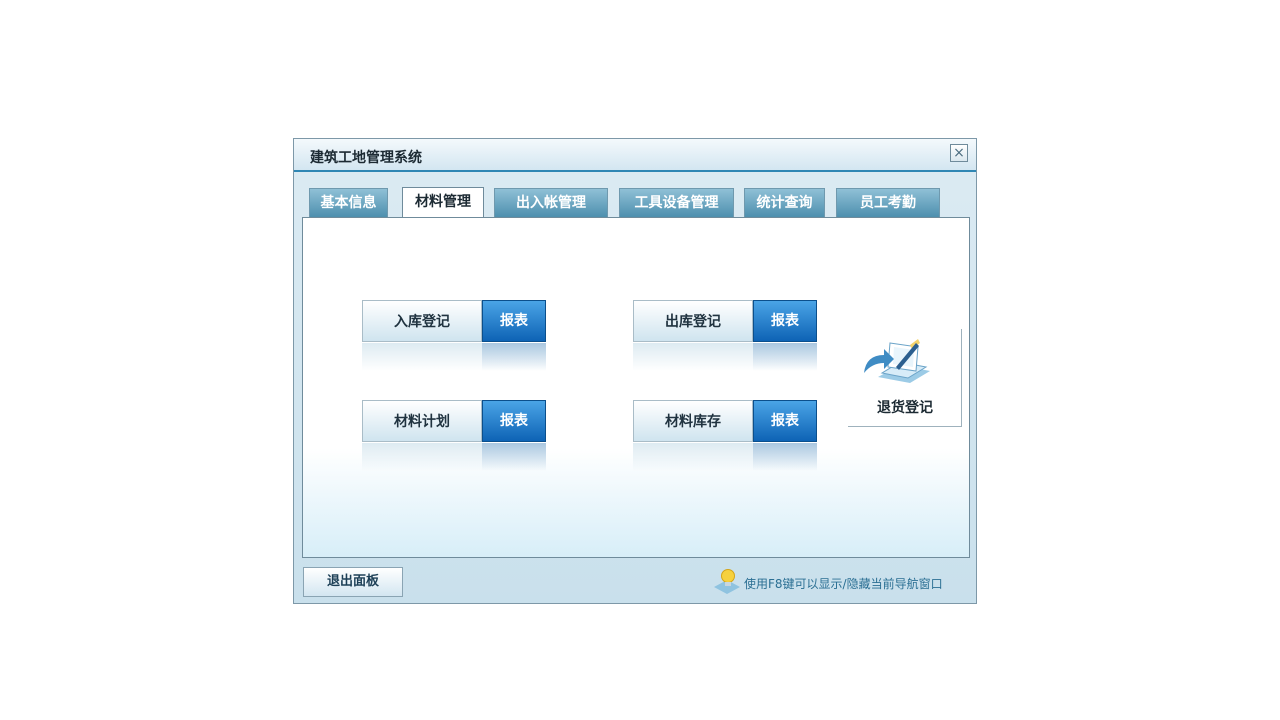  Describe the element at coordinates (843, 584) in the screenshot. I see `f8-hint-text: 使用F8键可以显示/隐藏当前导航窗口` at that location.